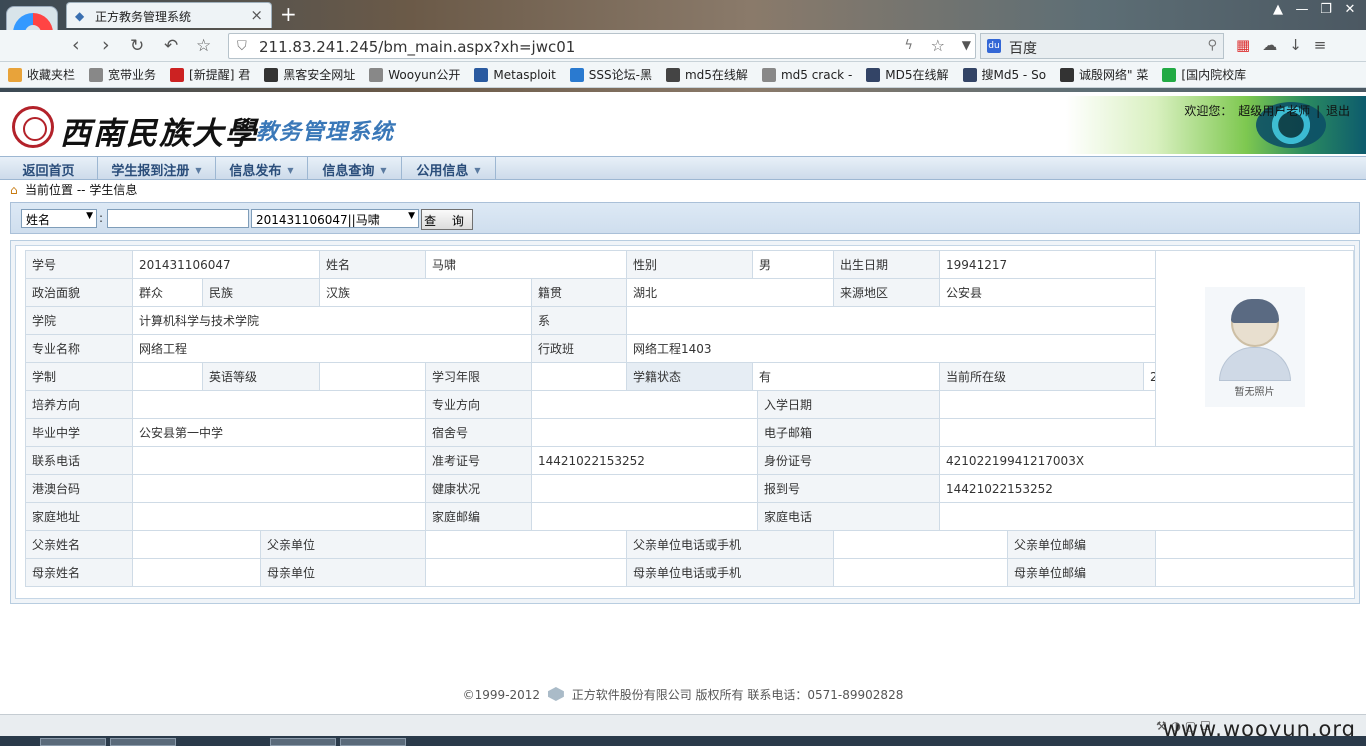 This screenshot has height=746, width=1366. What do you see at coordinates (610, 74) in the screenshot?
I see `bookmark-item: SSS论坛-黑` at bounding box center [610, 74].